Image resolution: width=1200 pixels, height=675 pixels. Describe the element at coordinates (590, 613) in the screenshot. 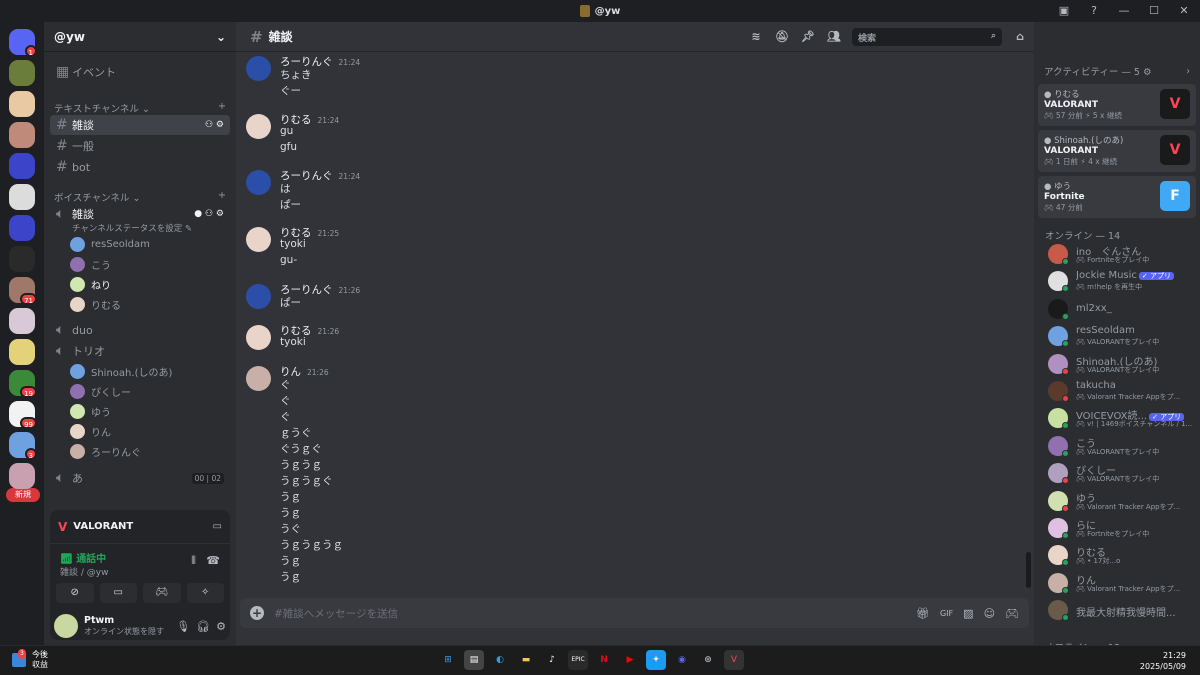

I see `message-input: #雑談へメッセージを送信` at that location.